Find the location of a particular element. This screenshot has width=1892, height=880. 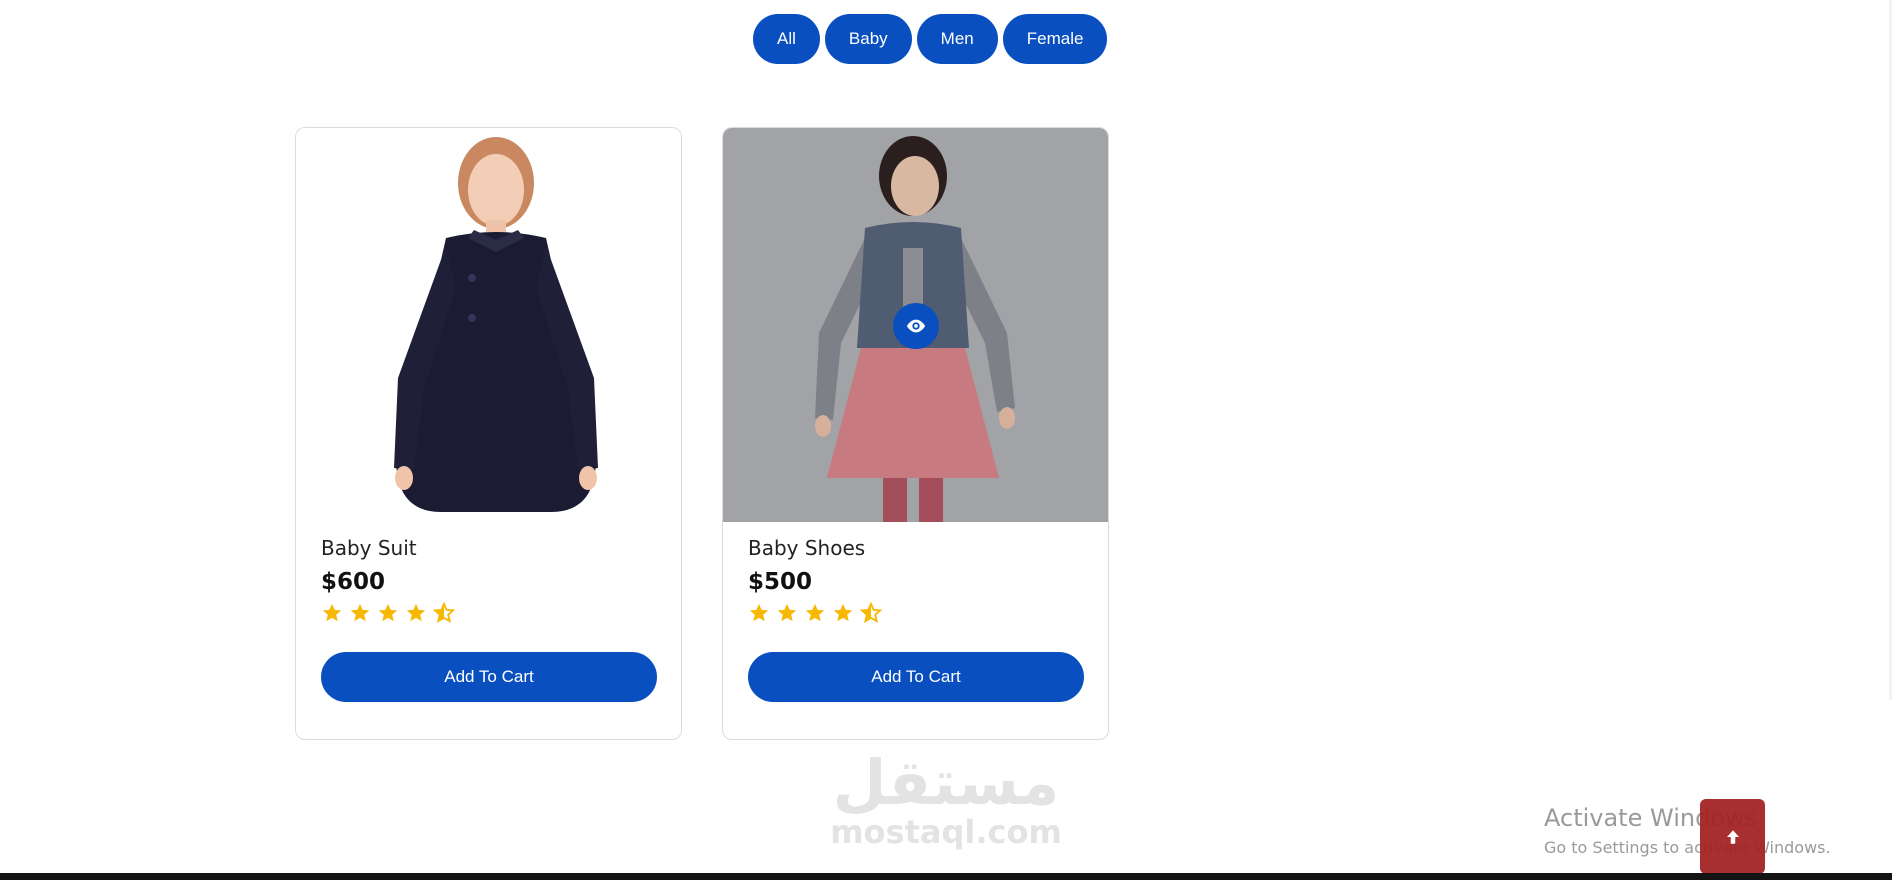

product-card: Baby Suit $600 Add To Cart is located at coordinates (488, 433).